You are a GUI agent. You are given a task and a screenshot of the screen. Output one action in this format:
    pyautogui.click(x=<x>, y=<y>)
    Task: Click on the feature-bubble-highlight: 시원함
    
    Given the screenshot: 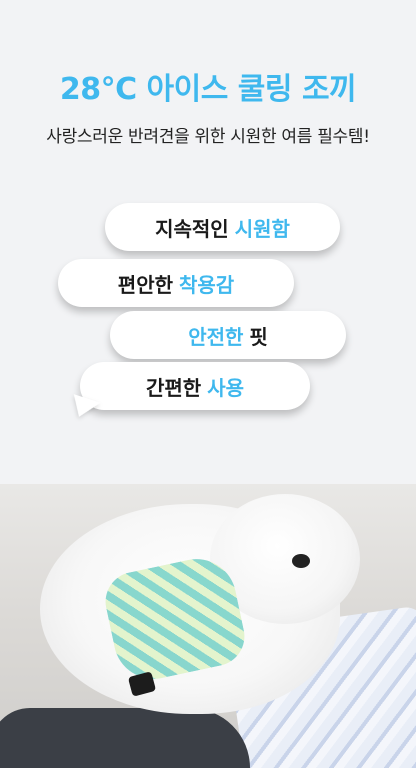 What is the action you would take?
    pyautogui.click(x=262, y=228)
    